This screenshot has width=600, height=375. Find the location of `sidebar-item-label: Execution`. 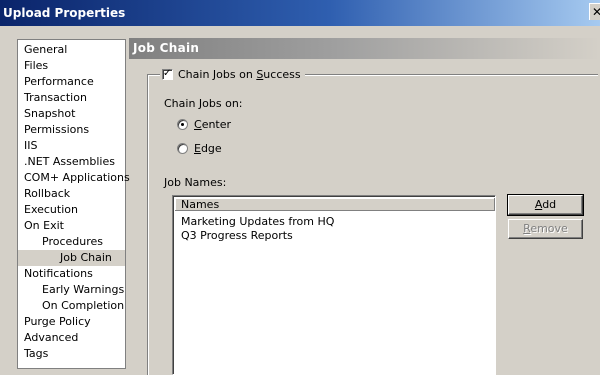

sidebar-item-label: Execution is located at coordinates (51, 209).